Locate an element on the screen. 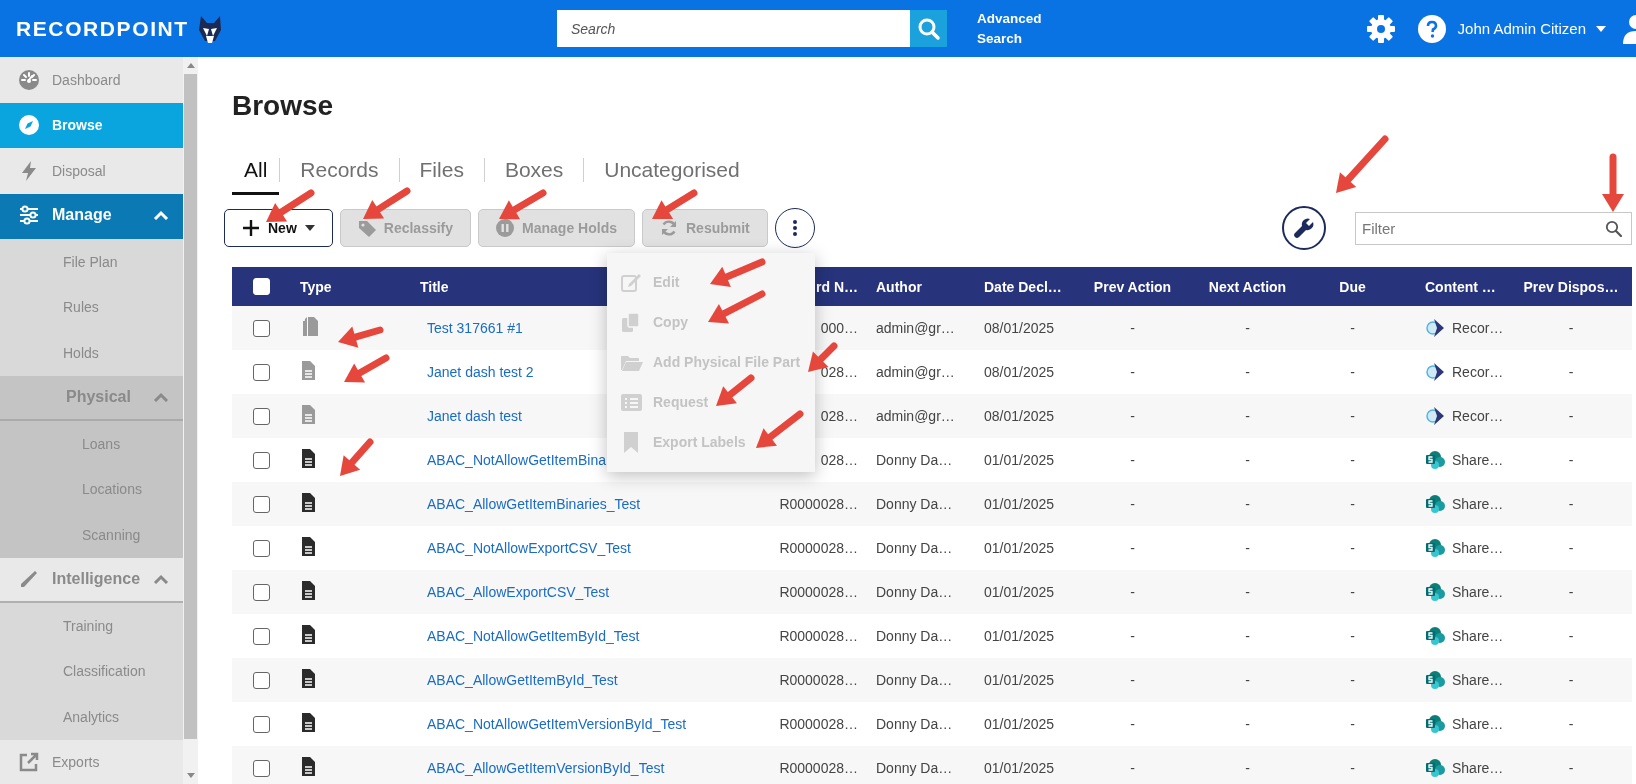 The image size is (1636, 784). external-link-icon is located at coordinates (29, 762).